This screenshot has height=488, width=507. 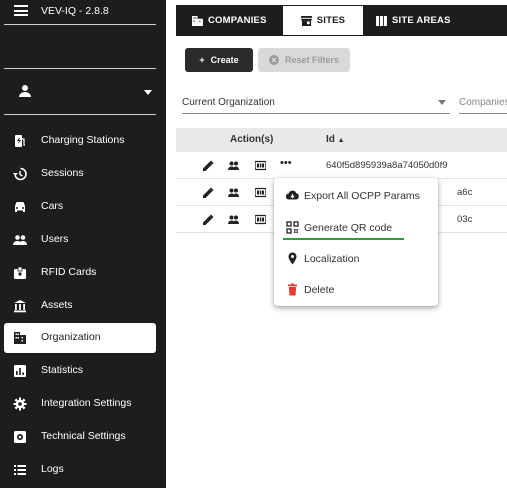 I want to click on sidebar-item-label: Sessions, so click(x=62, y=173).